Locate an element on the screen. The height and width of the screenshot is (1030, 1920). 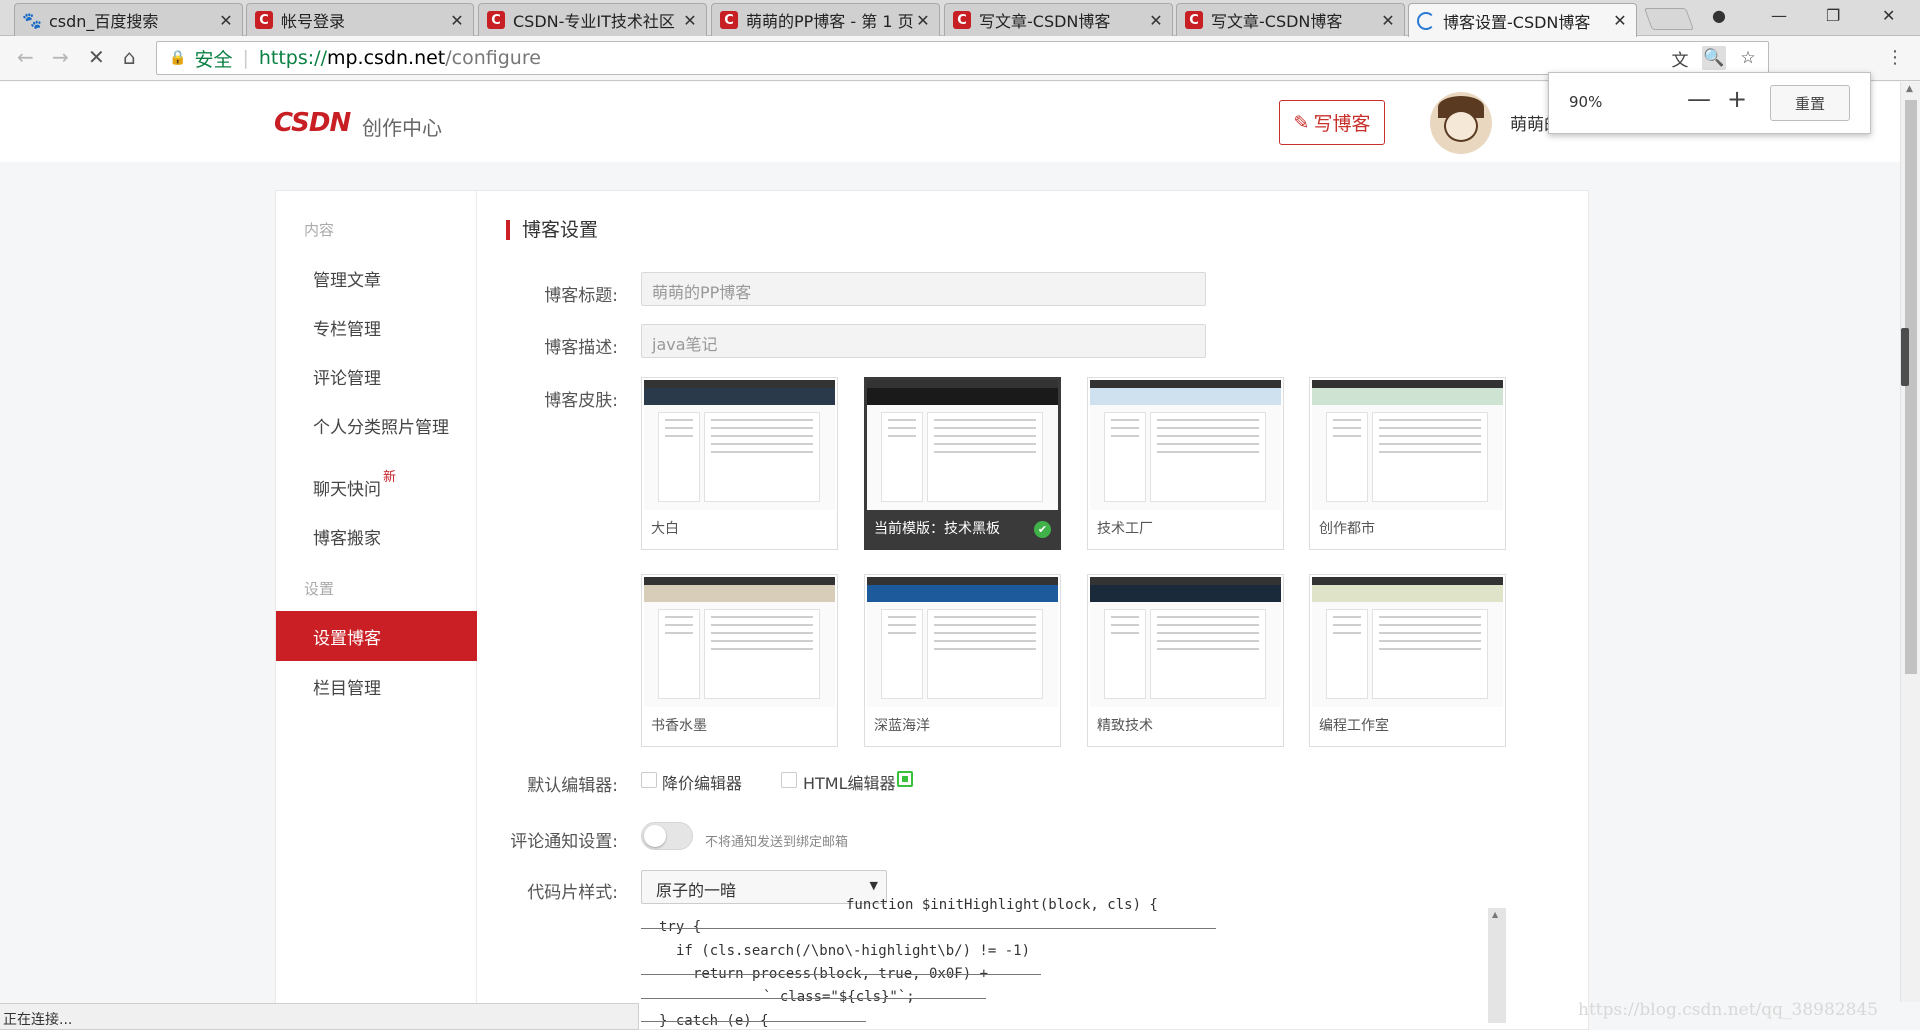
zoom-popup: 90% — + 重置 is located at coordinates (1709, 103).